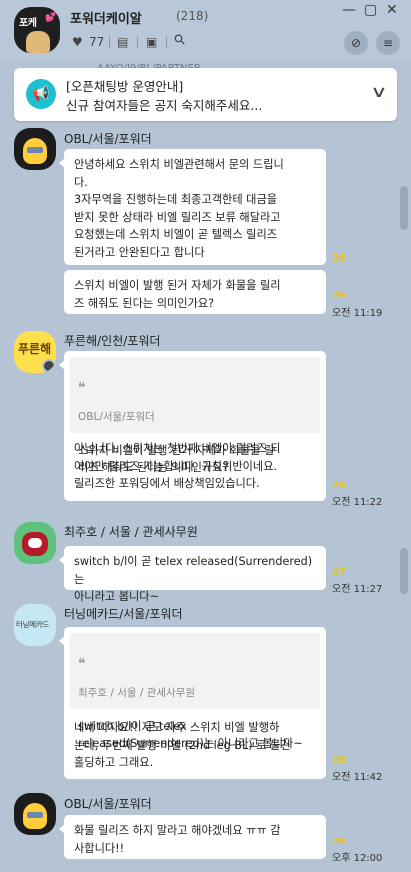  I want to click on unread-count: 27, so click(339, 572).